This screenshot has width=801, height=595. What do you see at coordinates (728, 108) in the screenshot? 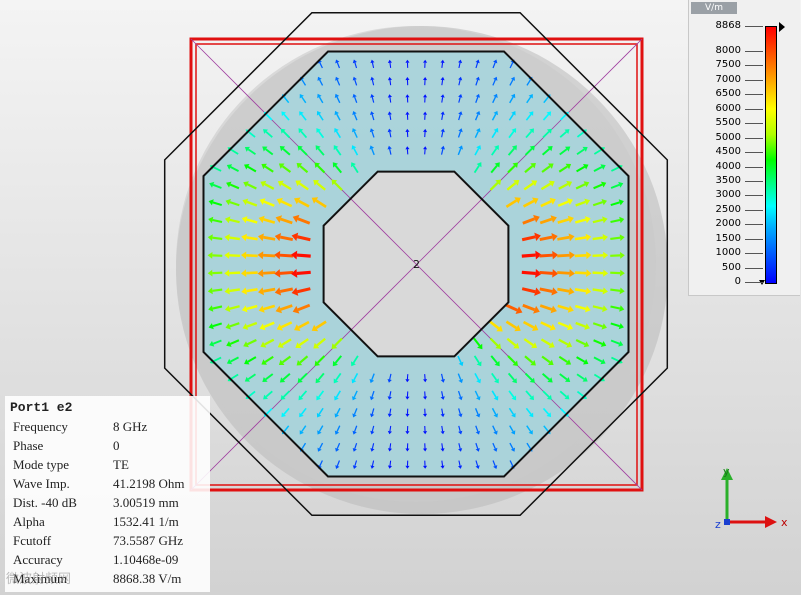
I see `legend-tick-label: 6000` at bounding box center [728, 108].